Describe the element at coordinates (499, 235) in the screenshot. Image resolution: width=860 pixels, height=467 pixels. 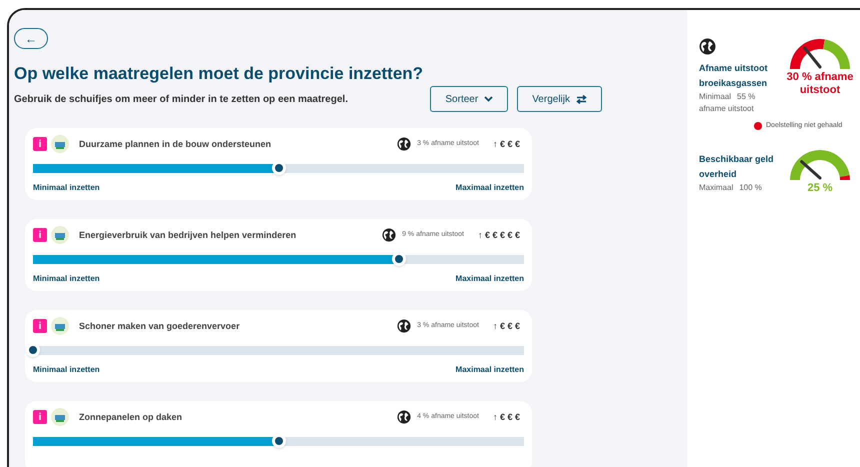
I see `cost-label: ↑ € € € € €` at that location.